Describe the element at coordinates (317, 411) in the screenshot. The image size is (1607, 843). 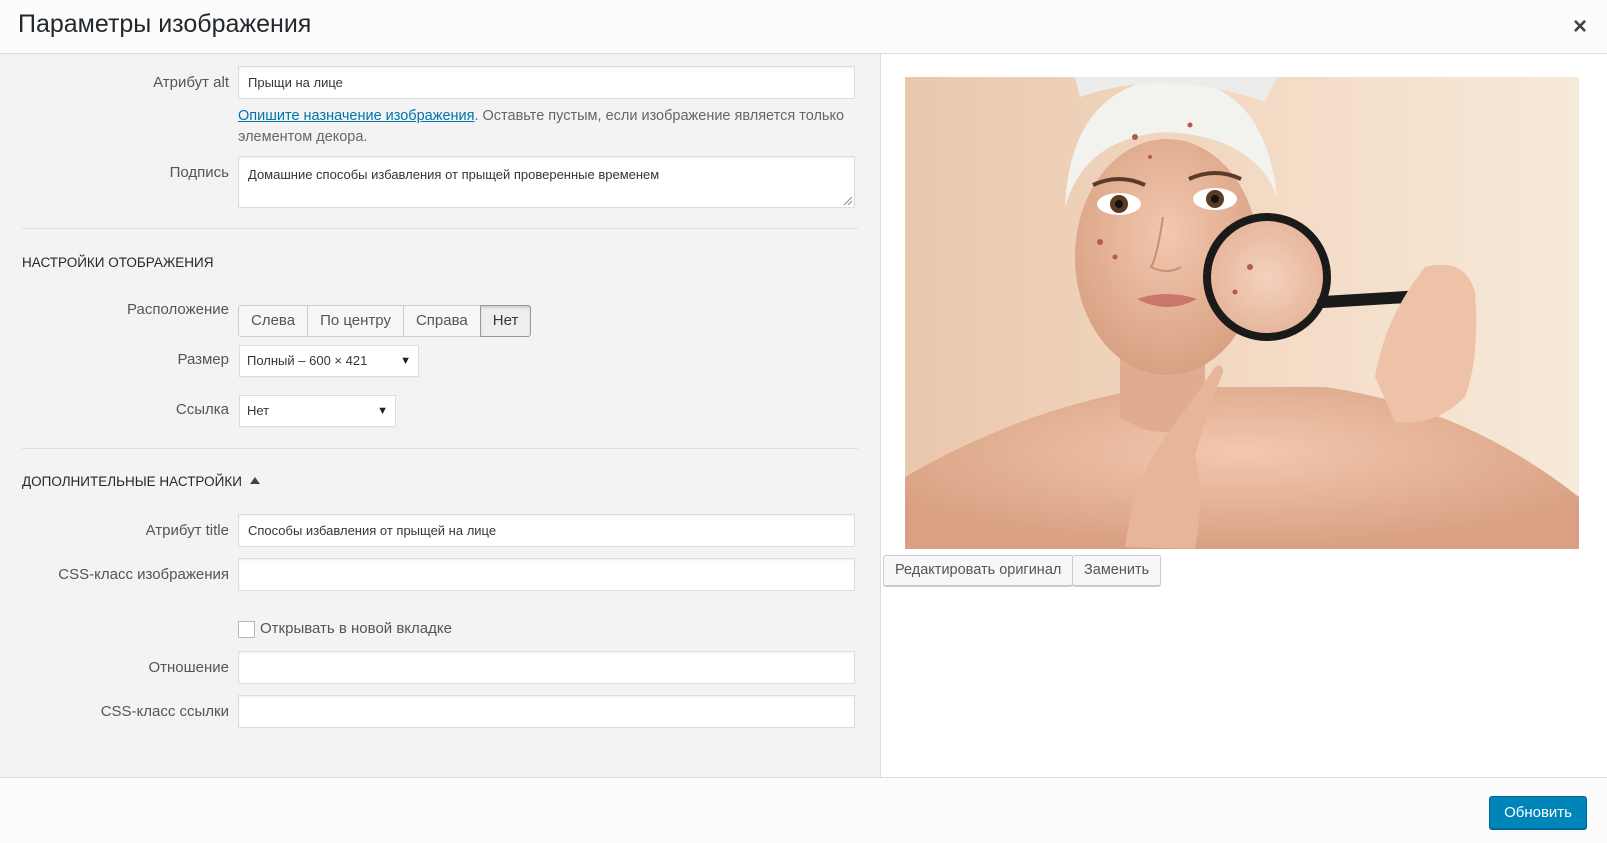
I see `link-select: Нет ▼` at that location.